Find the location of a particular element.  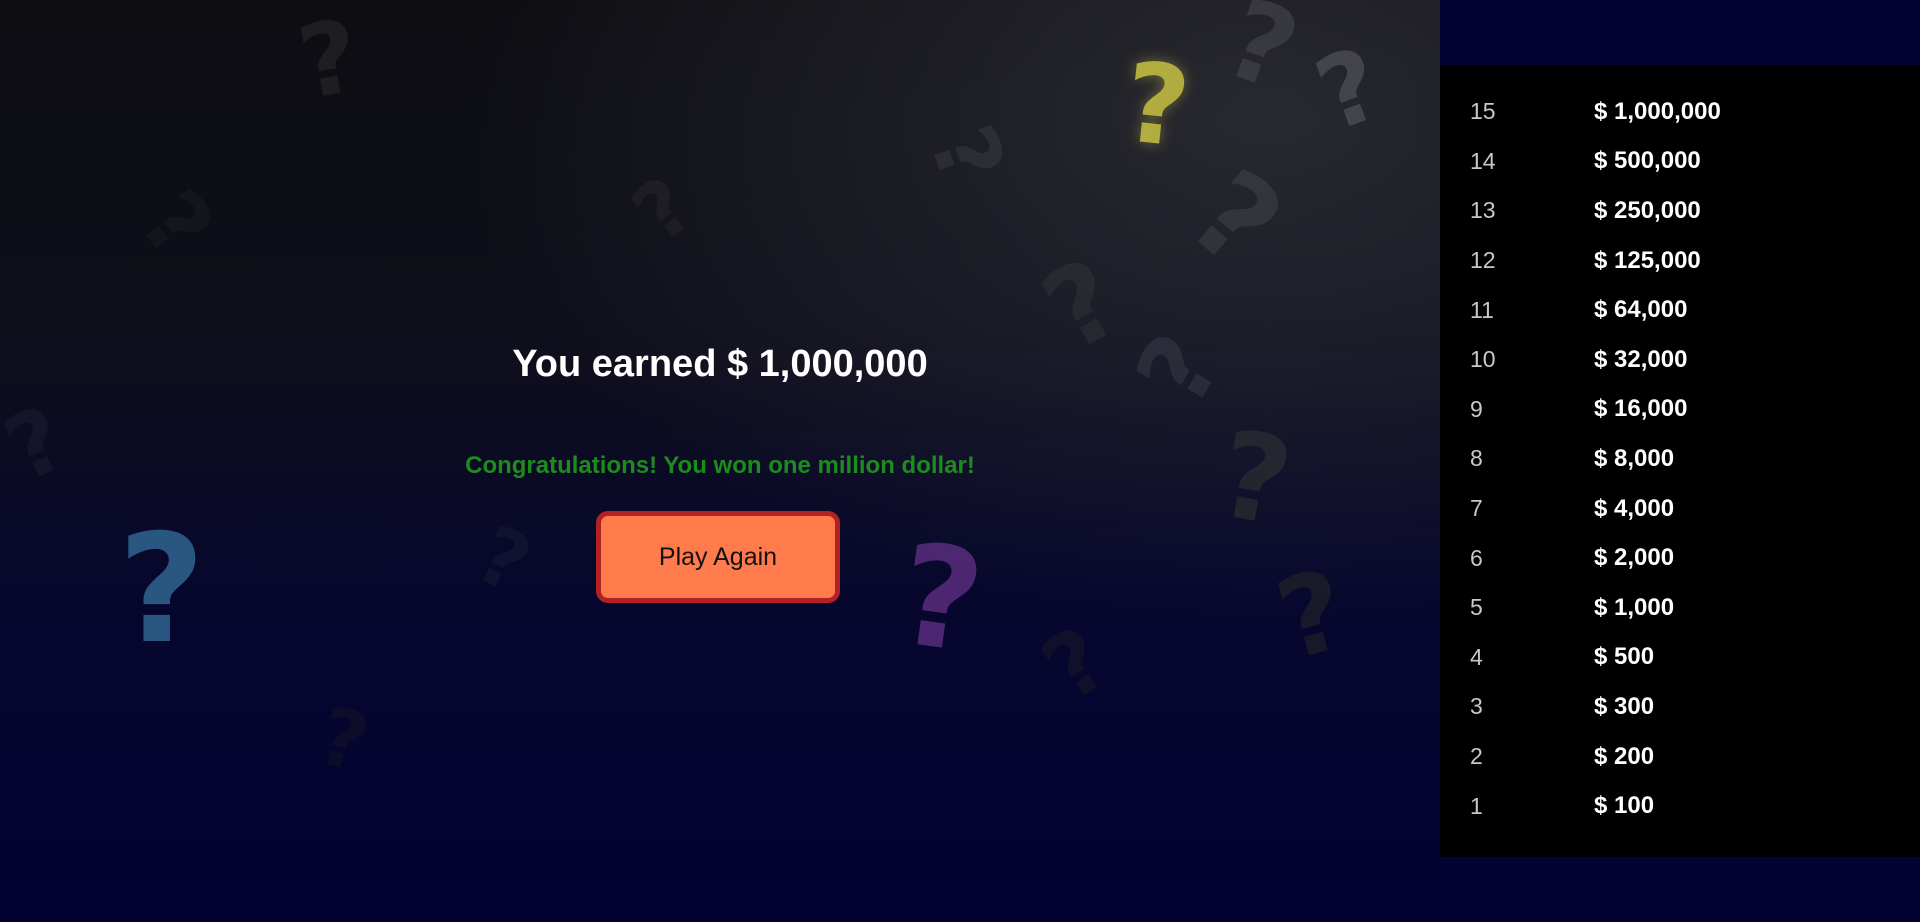

ladder-rung: 9 $ 16,000 is located at coordinates (1680, 410).